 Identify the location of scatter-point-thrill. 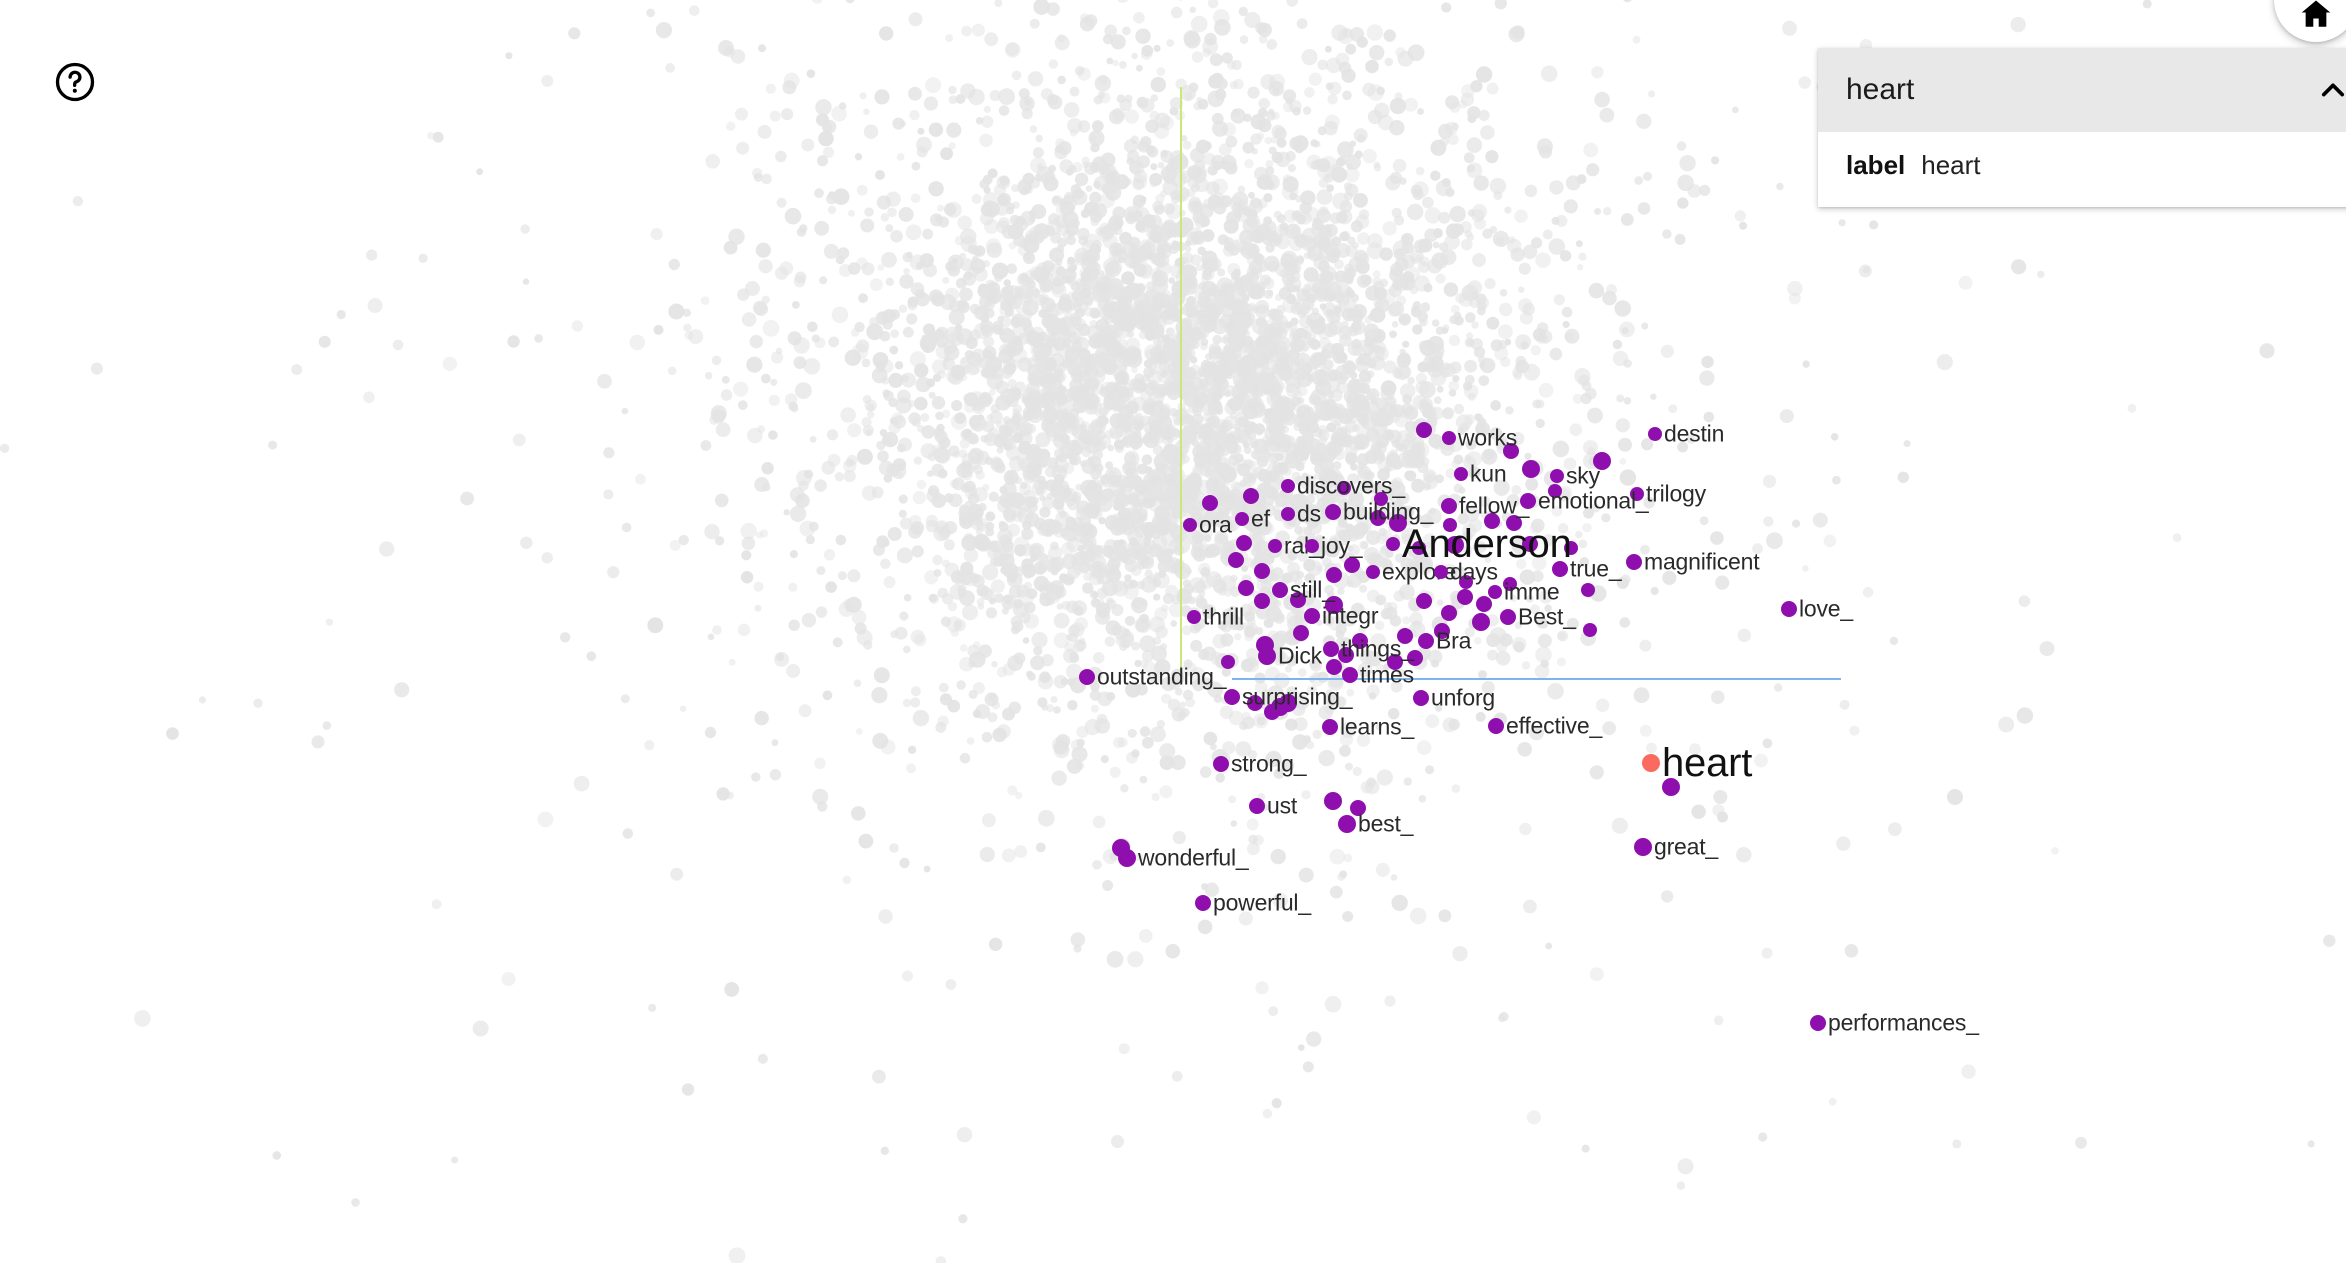
(1194, 617).